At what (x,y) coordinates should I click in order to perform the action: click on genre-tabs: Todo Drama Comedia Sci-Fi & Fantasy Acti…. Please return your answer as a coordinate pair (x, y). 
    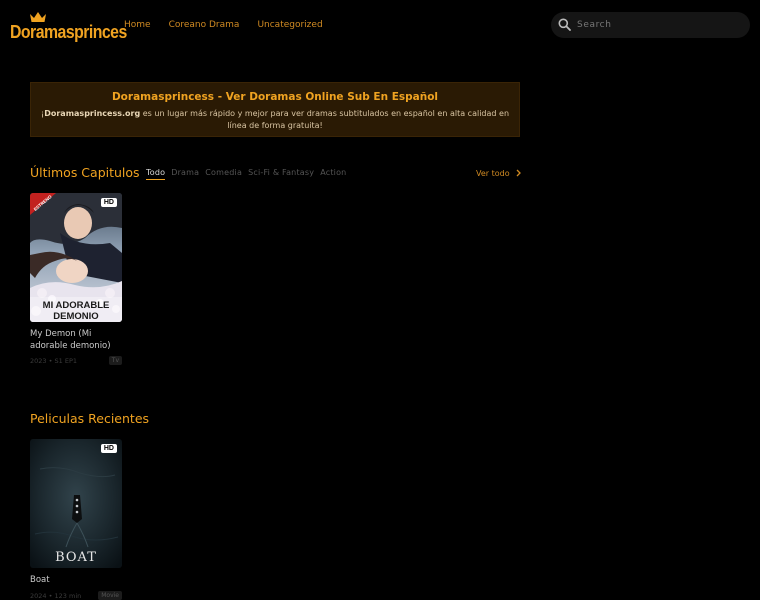
    Looking at the image, I should click on (246, 174).